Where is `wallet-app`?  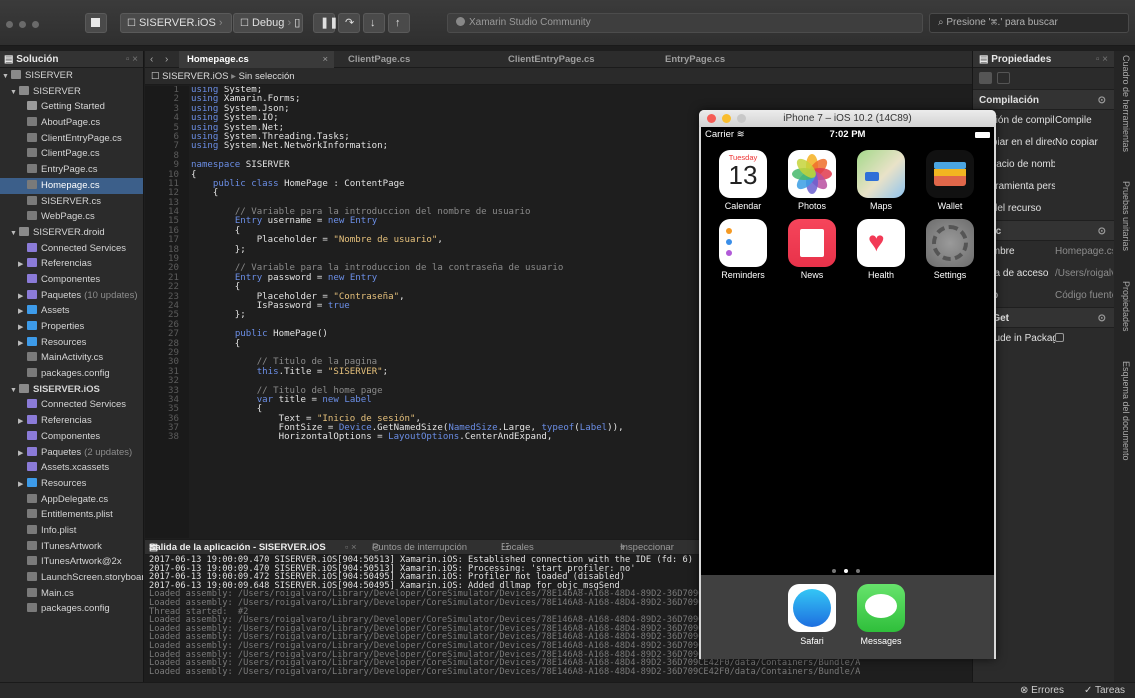 wallet-app is located at coordinates (950, 174).